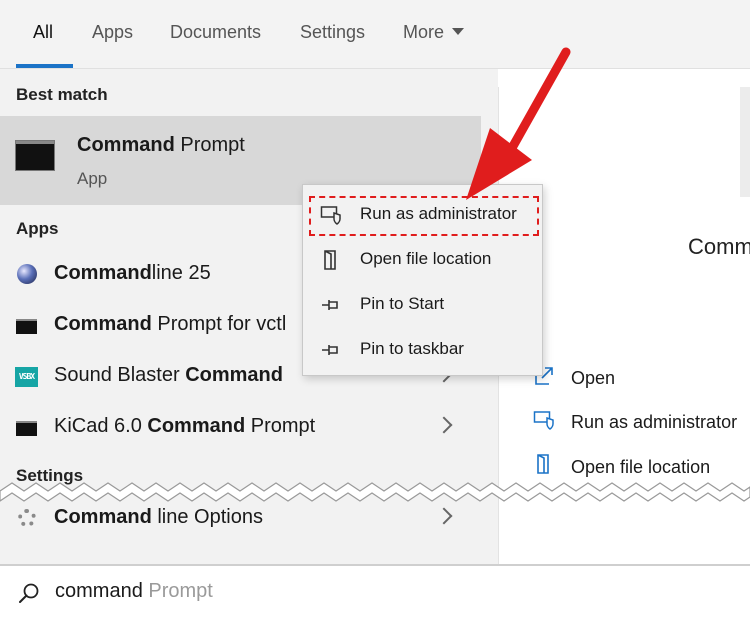  I want to click on best-match-subtitle: App, so click(92, 178).